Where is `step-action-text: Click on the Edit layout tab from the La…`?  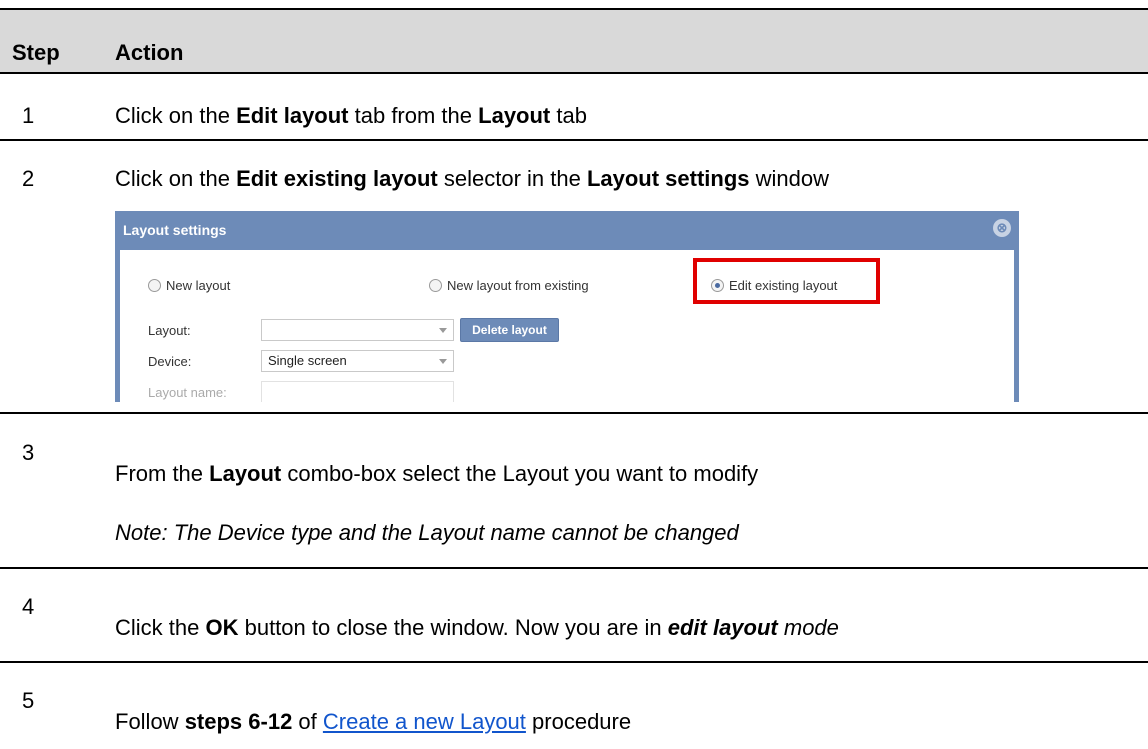
step-action-text: Click on the Edit layout tab from the La… is located at coordinates (351, 116).